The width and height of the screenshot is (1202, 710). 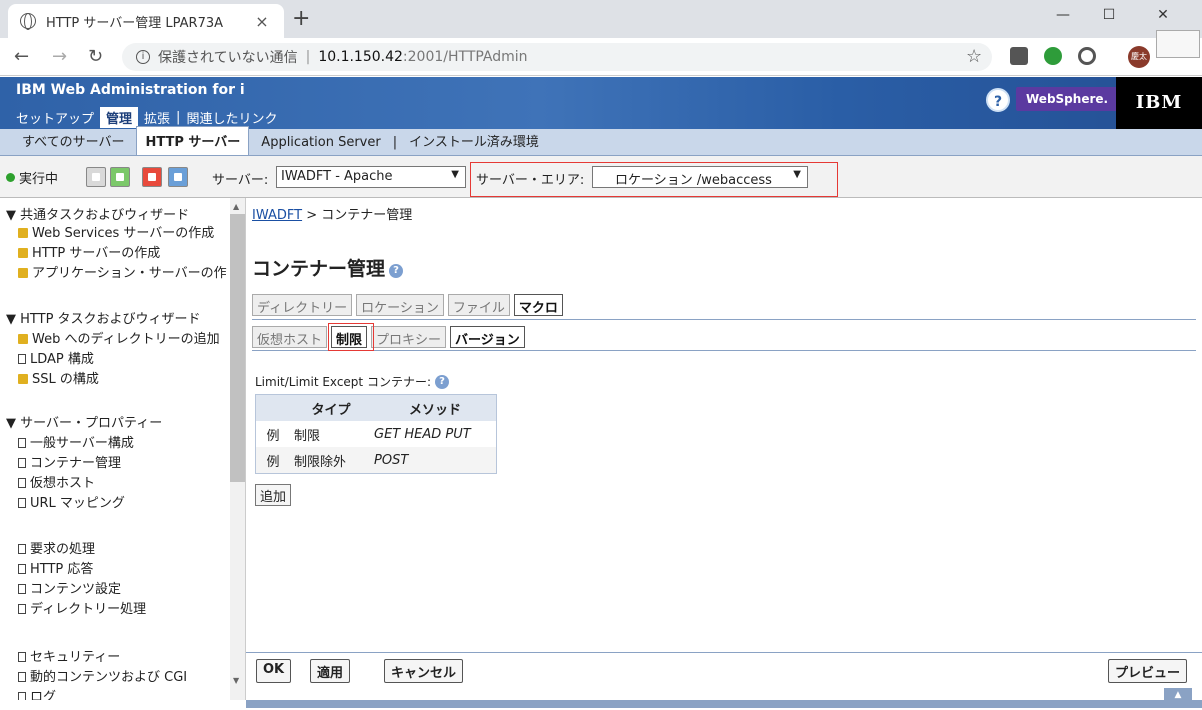 I want to click on sidebar-item-dynamic-content: 動的コンテンツおよび CGI, so click(x=102, y=675).